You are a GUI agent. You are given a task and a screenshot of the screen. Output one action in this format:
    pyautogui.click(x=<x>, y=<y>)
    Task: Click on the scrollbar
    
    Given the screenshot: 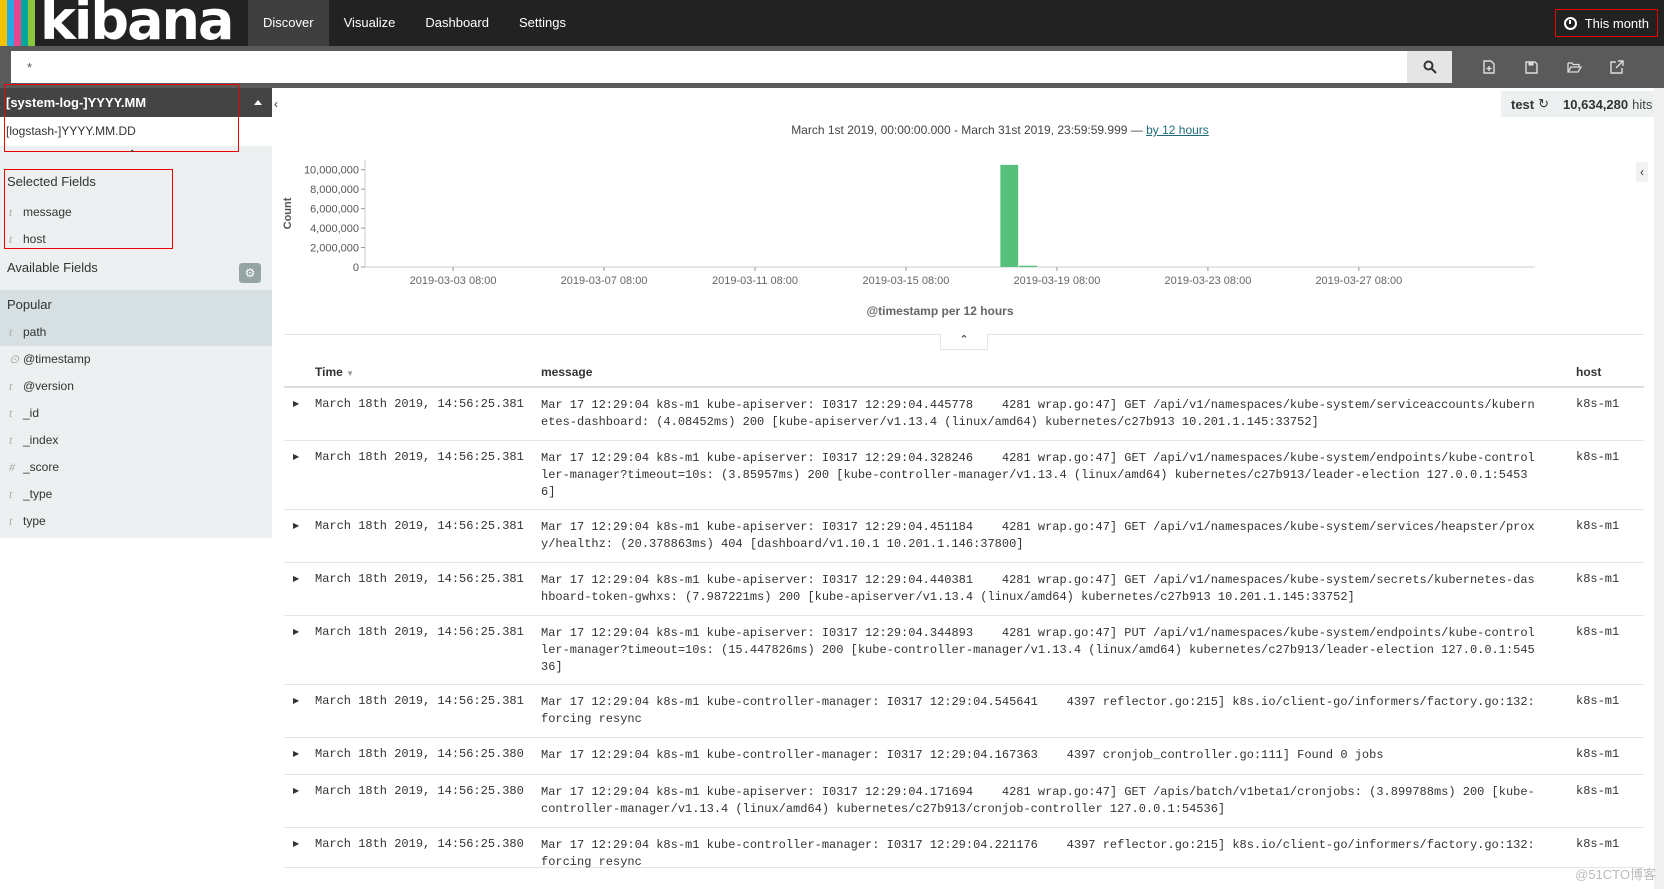 What is the action you would take?
    pyautogui.click(x=1659, y=488)
    